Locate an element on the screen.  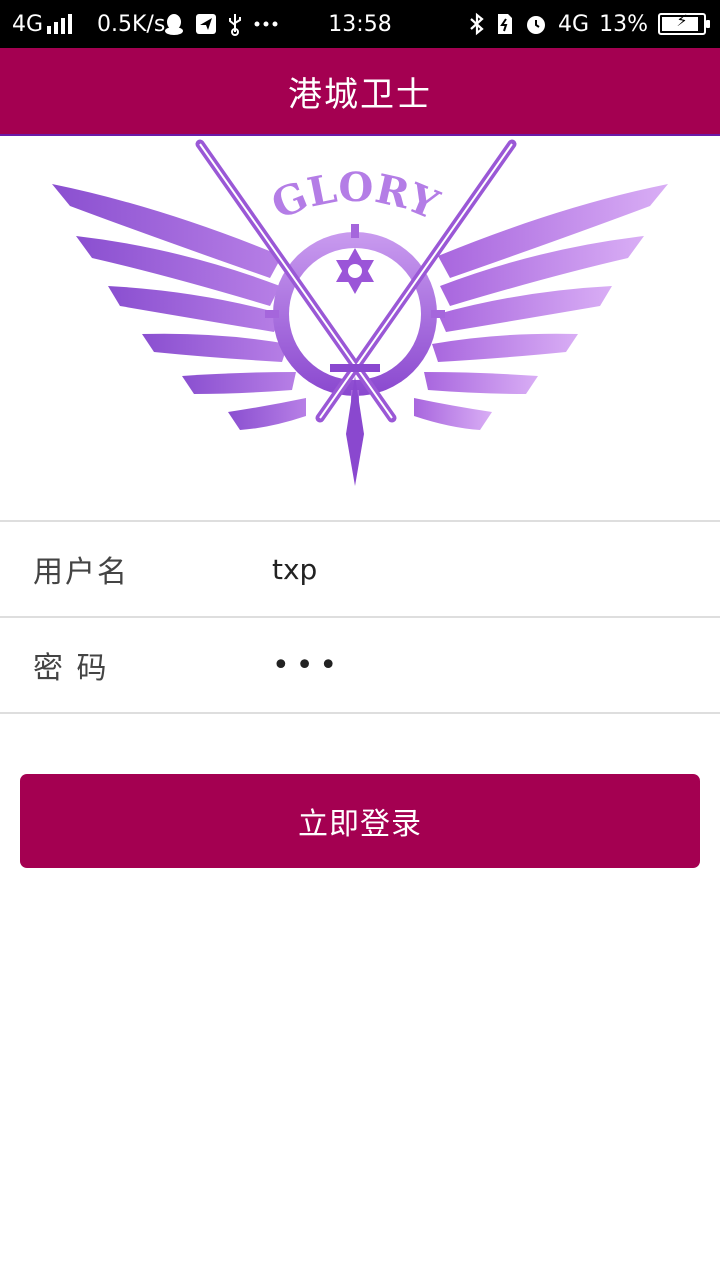
bluetooth-icon is located at coordinates (477, 24).